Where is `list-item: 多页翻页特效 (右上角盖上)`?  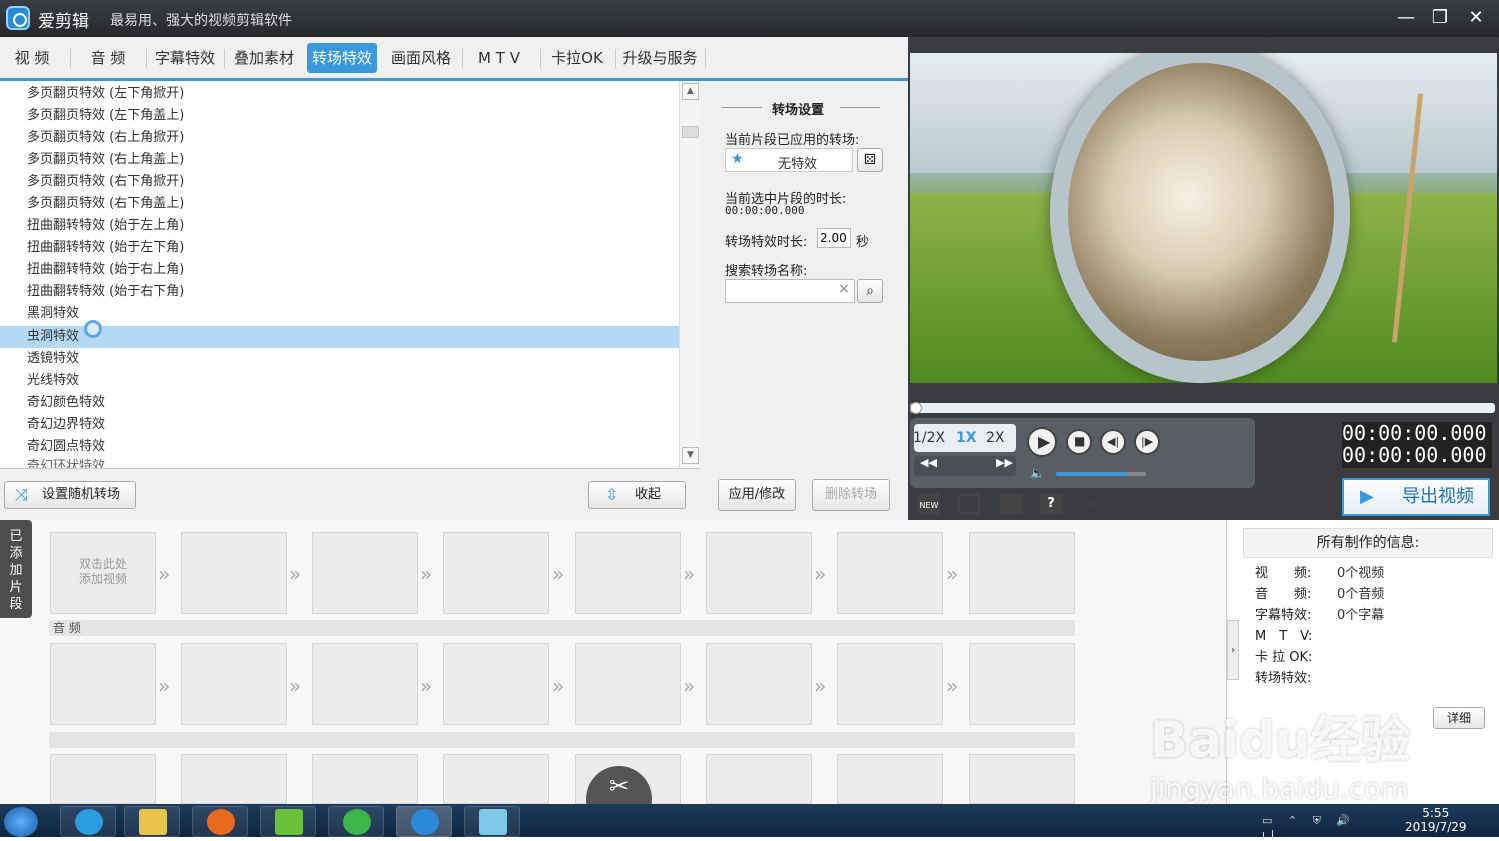
list-item: 多页翻页特效 (右上角盖上) is located at coordinates (339, 160).